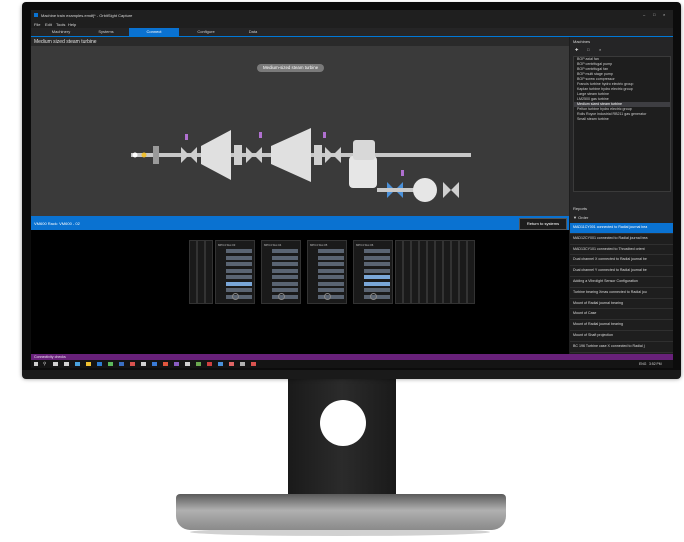  I want to click on taskbar-language: ENG, so click(642, 364).